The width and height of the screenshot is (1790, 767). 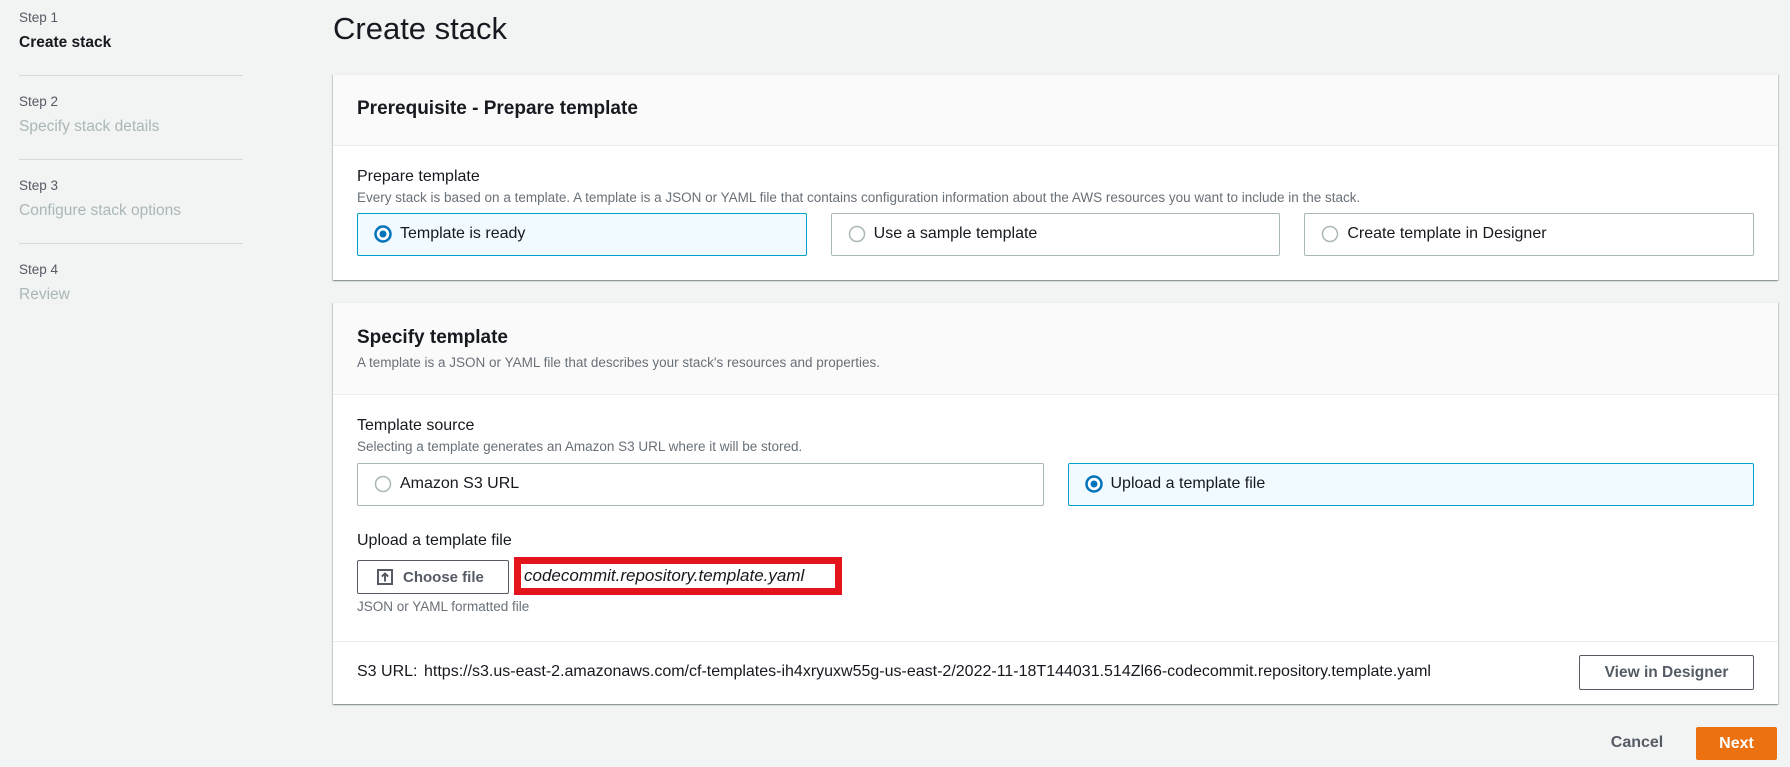 I want to click on wizard-step-1: Step 1 Create stack, so click(x=131, y=50).